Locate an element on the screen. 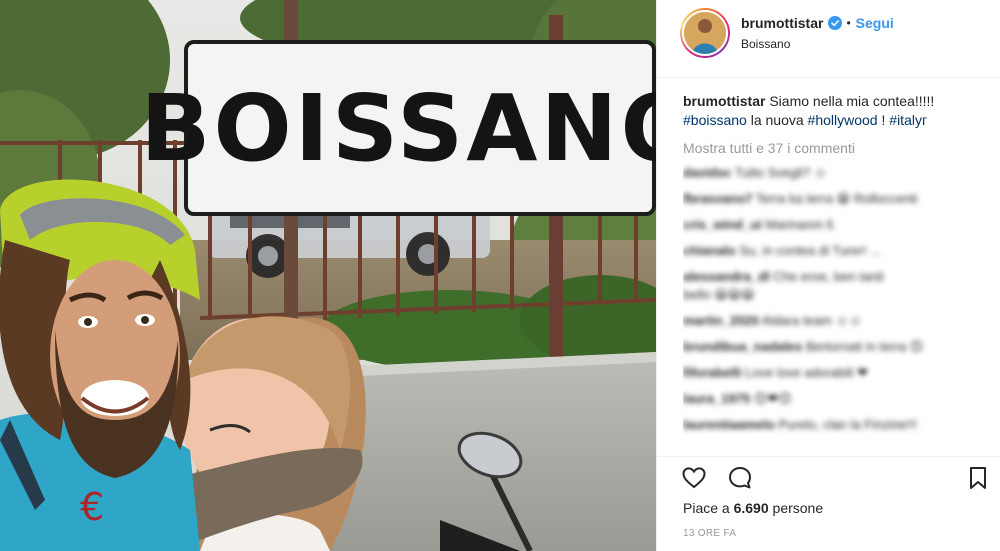 The width and height of the screenshot is (1000, 551). caption-mid: la nuova is located at coordinates (777, 120).